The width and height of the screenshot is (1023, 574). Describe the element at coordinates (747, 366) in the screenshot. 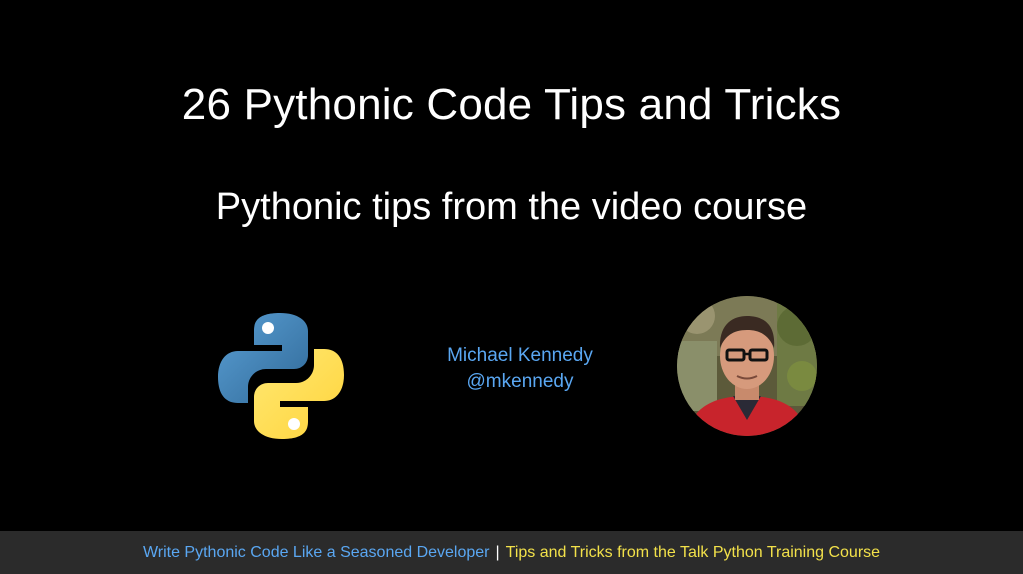

I see `author-photo` at that location.